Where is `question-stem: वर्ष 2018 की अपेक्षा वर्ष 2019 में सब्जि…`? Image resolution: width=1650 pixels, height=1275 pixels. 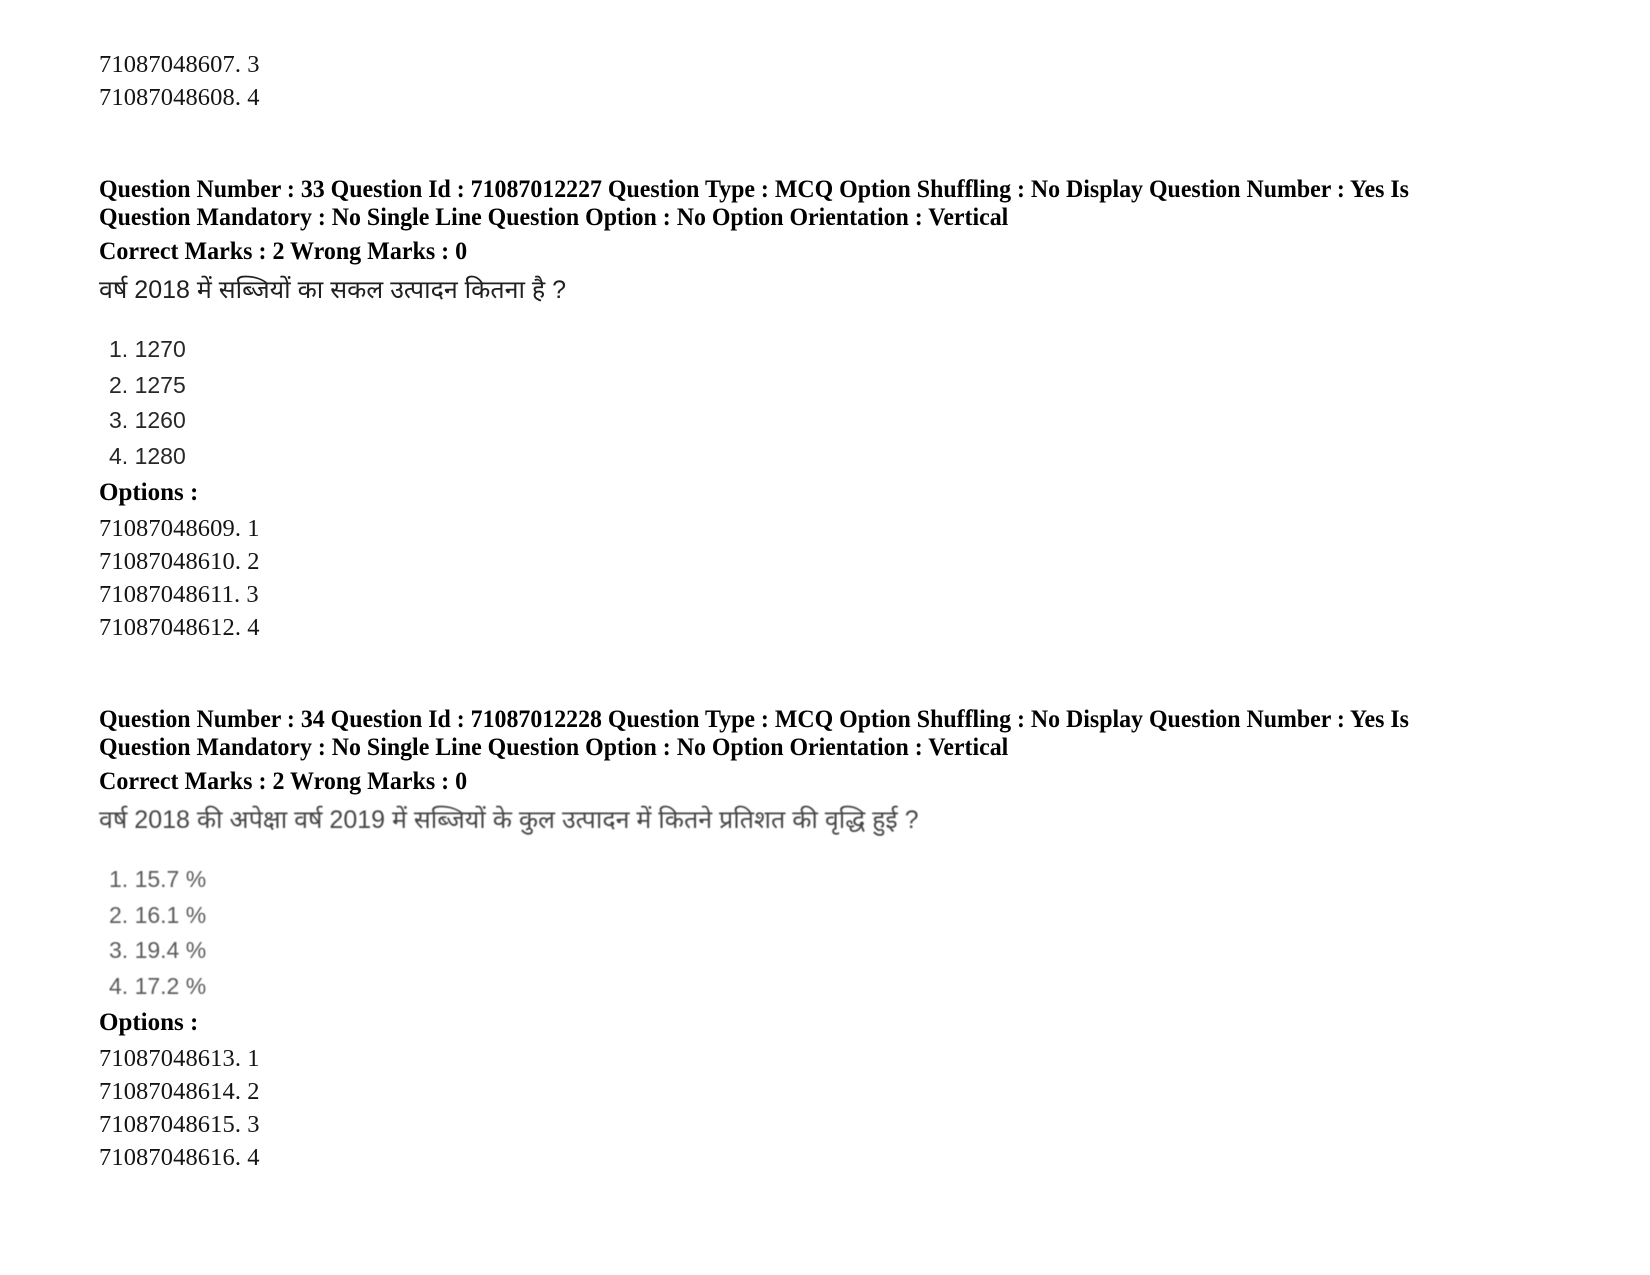
question-stem: वर्ष 2018 की अपेक्षा वर्ष 2019 में सब्जि… is located at coordinates (509, 820).